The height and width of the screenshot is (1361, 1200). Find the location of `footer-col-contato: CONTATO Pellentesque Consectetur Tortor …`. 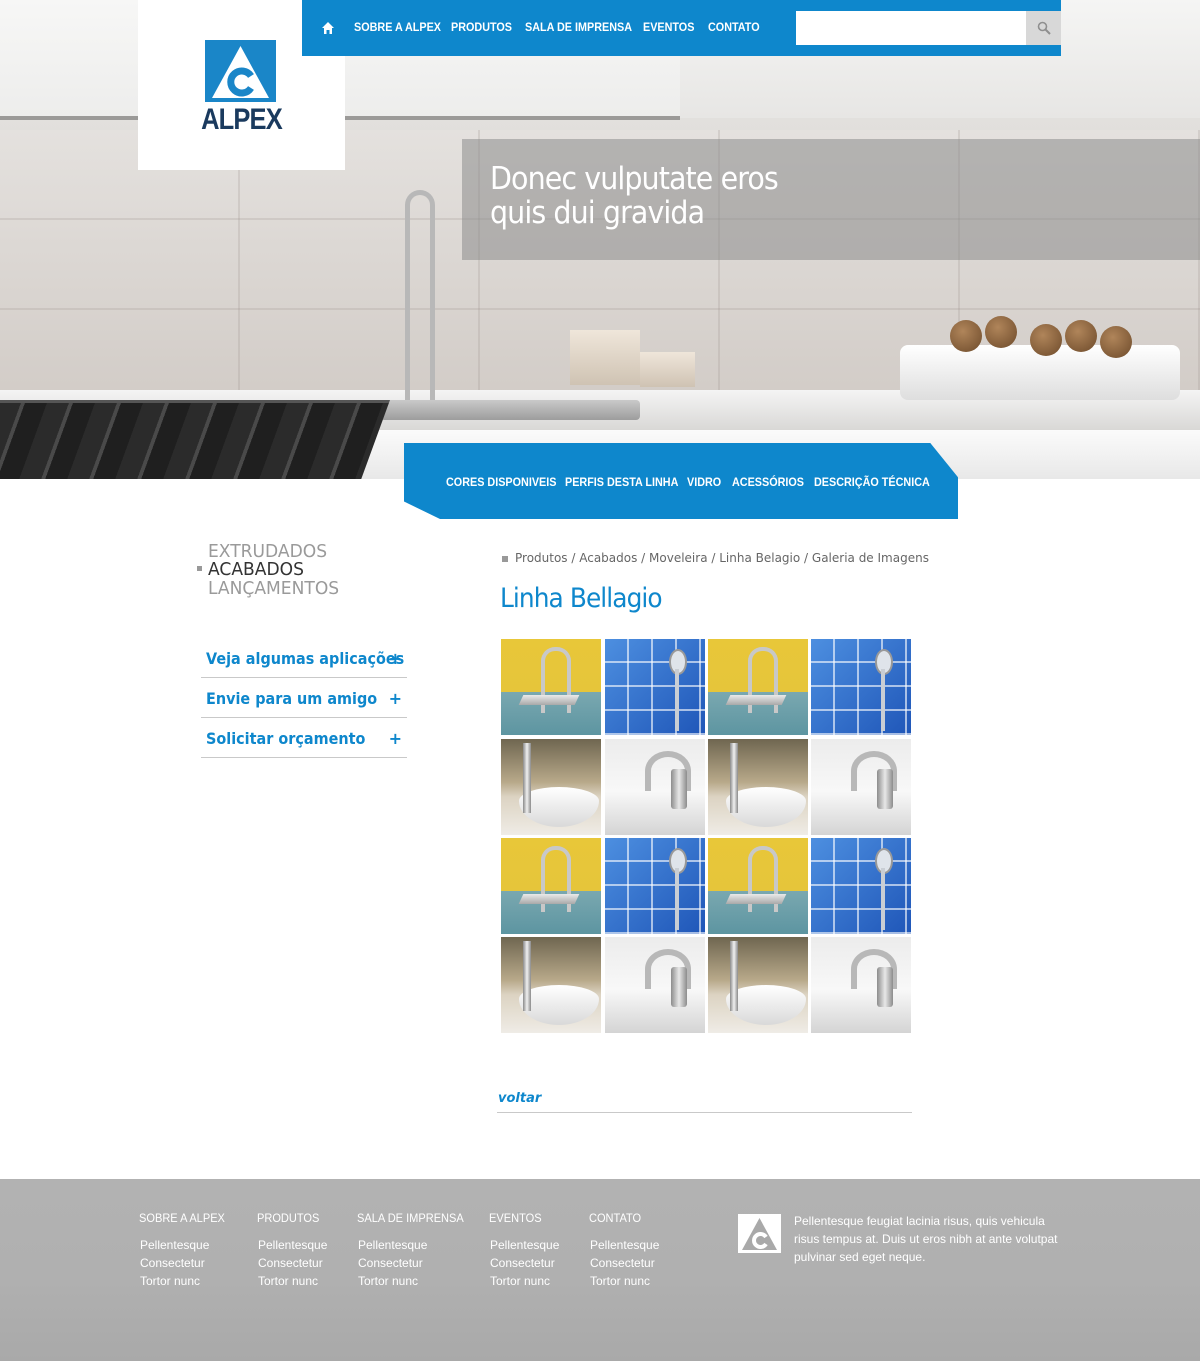

footer-col-contato: CONTATO Pellentesque Consectetur Tortor … is located at coordinates (624, 1250).